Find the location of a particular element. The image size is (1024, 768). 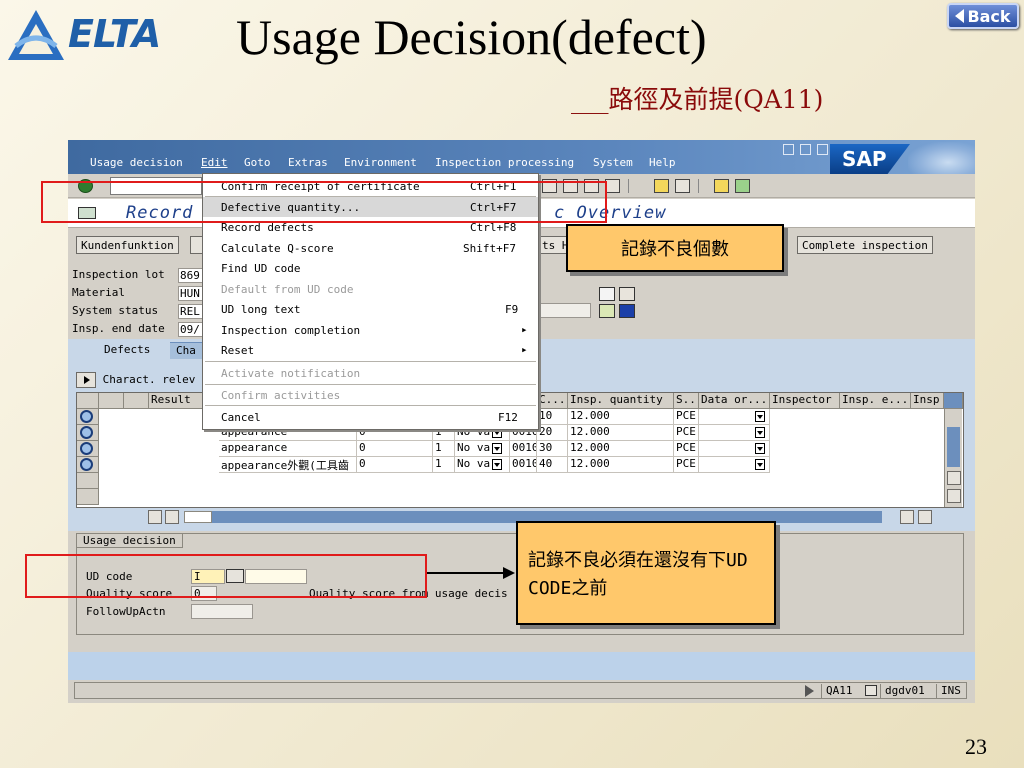

menu-item-ud-long-text: UD long text F9 is located at coordinates (370, 309).